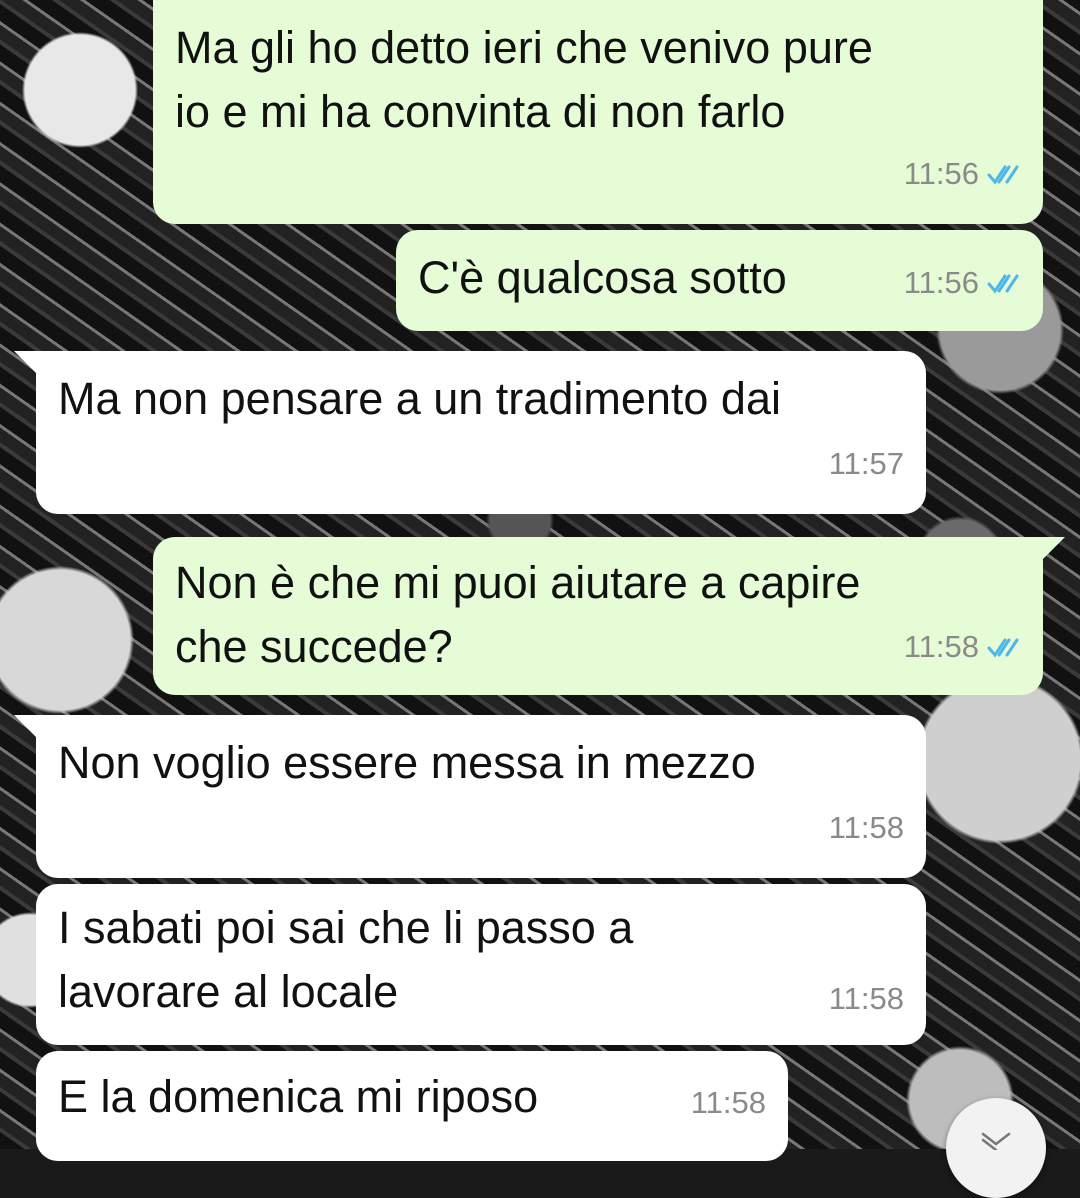 This screenshot has height=1198, width=1080. Describe the element at coordinates (314, 646) in the screenshot. I see `message-line: che succede?` at that location.